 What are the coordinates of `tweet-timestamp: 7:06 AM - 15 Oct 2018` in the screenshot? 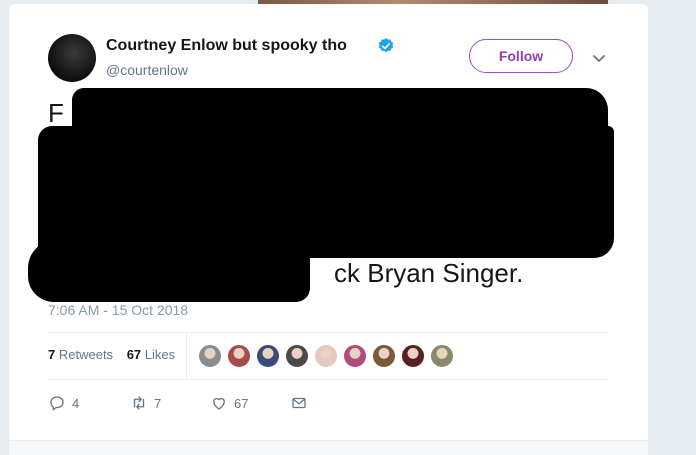 It's located at (118, 310).